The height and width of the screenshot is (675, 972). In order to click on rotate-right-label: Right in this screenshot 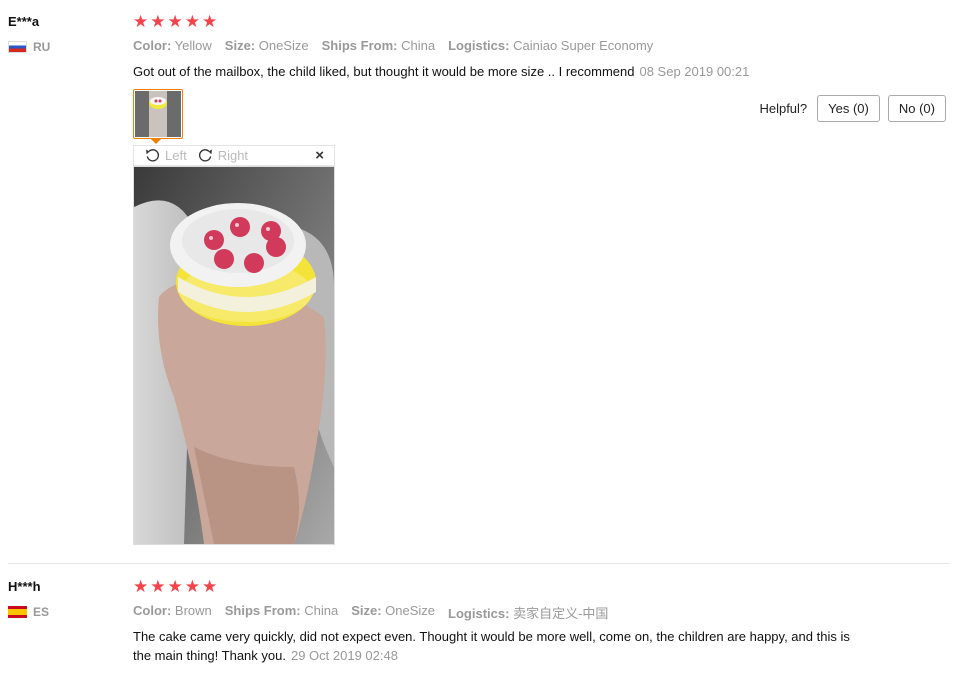, I will do `click(233, 155)`.